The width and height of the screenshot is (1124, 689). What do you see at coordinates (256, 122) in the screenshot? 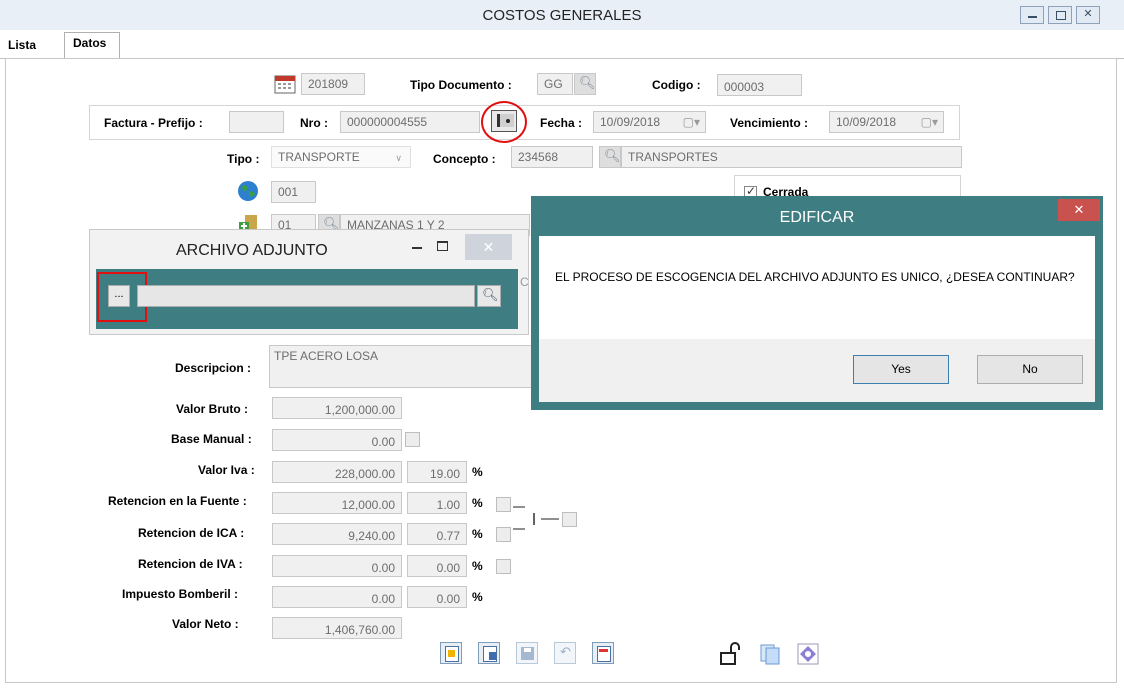
I see `factura-prefijo-field` at bounding box center [256, 122].